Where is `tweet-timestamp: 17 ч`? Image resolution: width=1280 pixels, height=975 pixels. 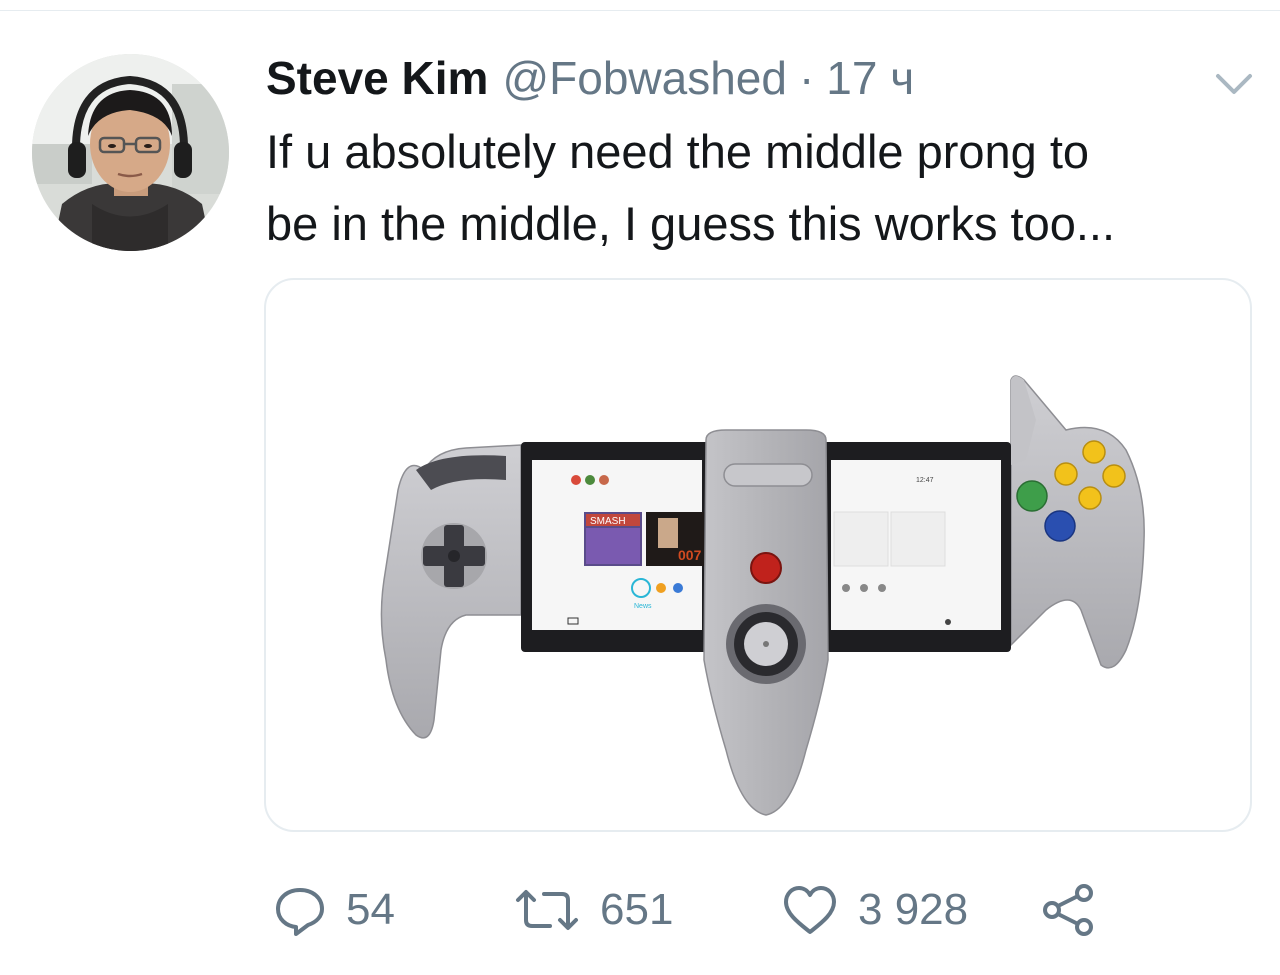 tweet-timestamp: 17 ч is located at coordinates (870, 78).